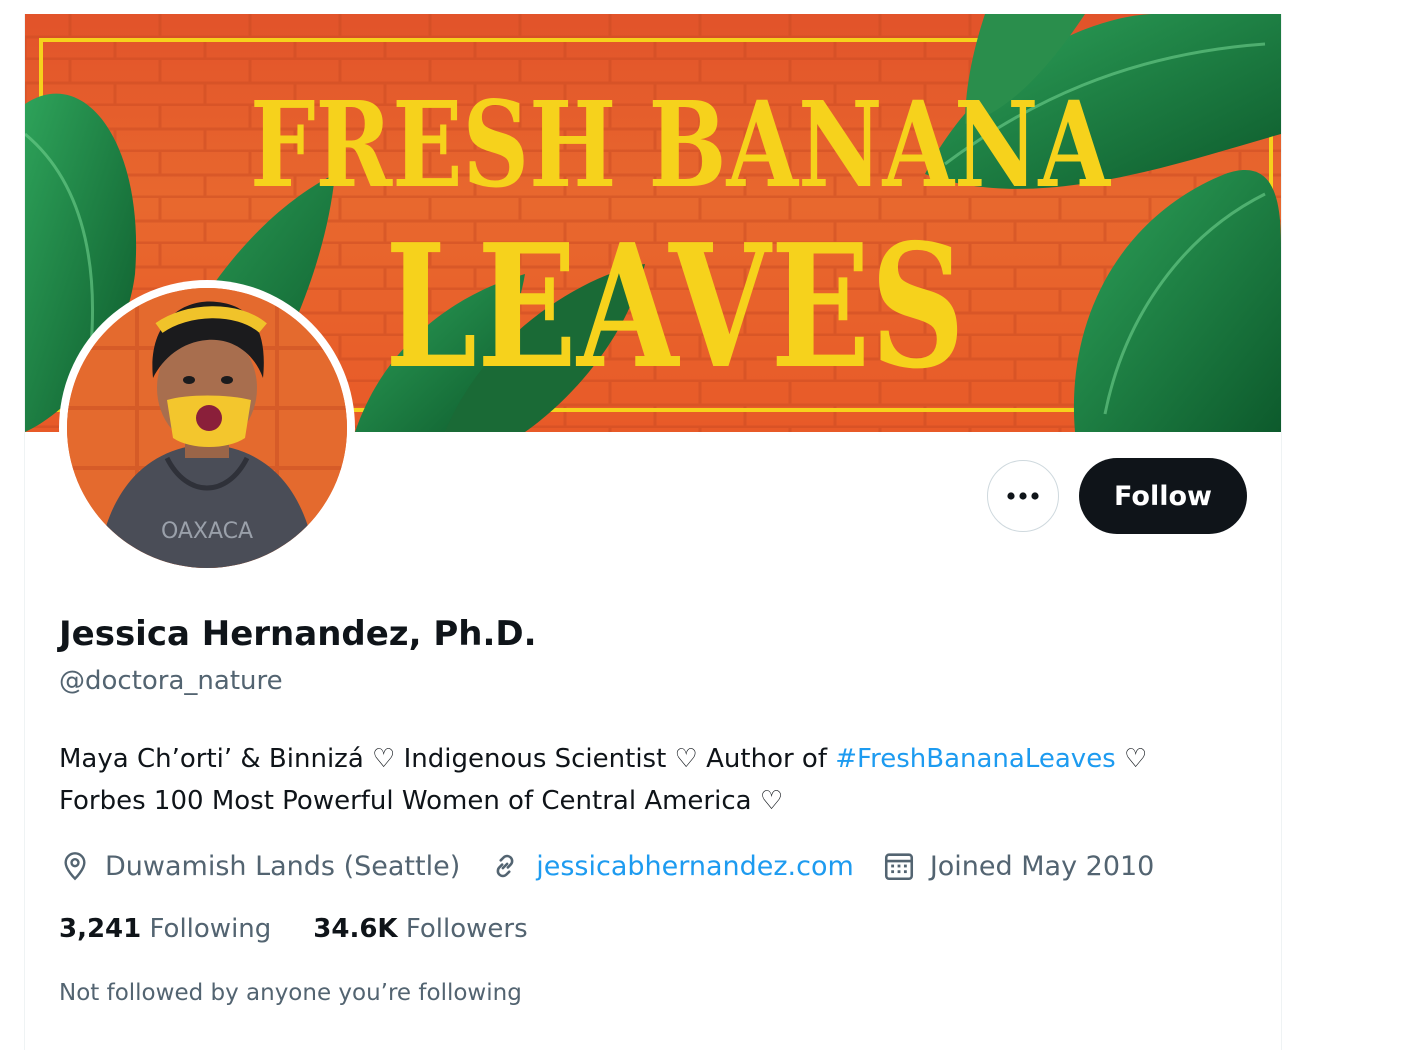  Describe the element at coordinates (680, 144) in the screenshot. I see `banner-title-line1: FRESH BANANA` at that location.